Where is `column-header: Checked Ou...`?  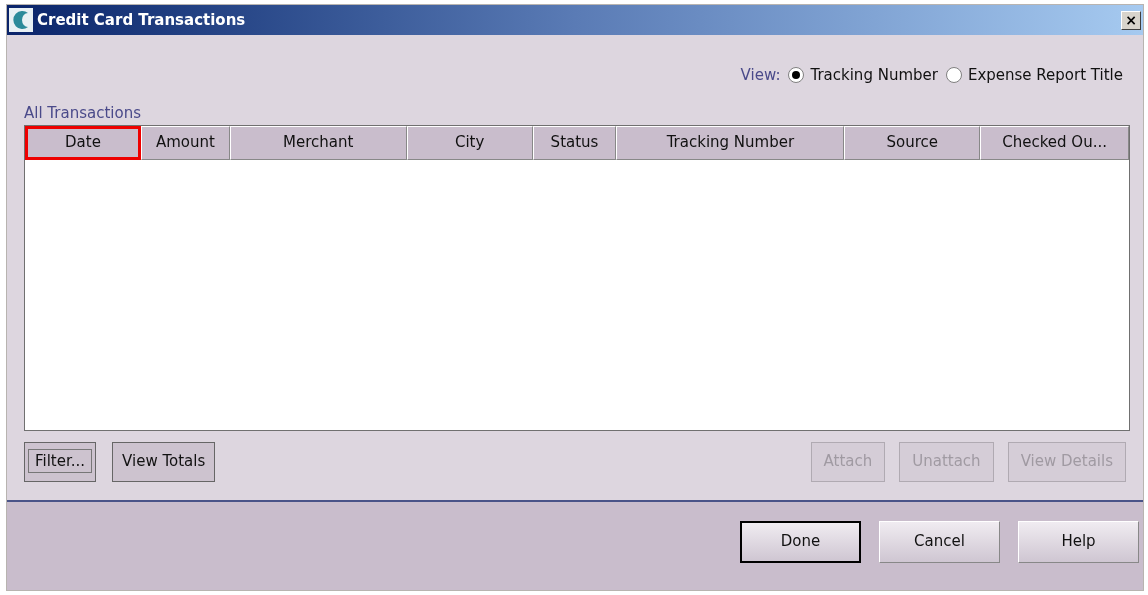 column-header: Checked Ou... is located at coordinates (1054, 142).